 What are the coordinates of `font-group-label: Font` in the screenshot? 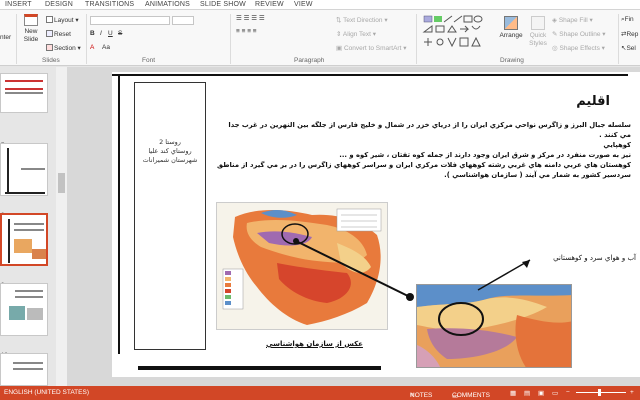 It's located at (149, 60).